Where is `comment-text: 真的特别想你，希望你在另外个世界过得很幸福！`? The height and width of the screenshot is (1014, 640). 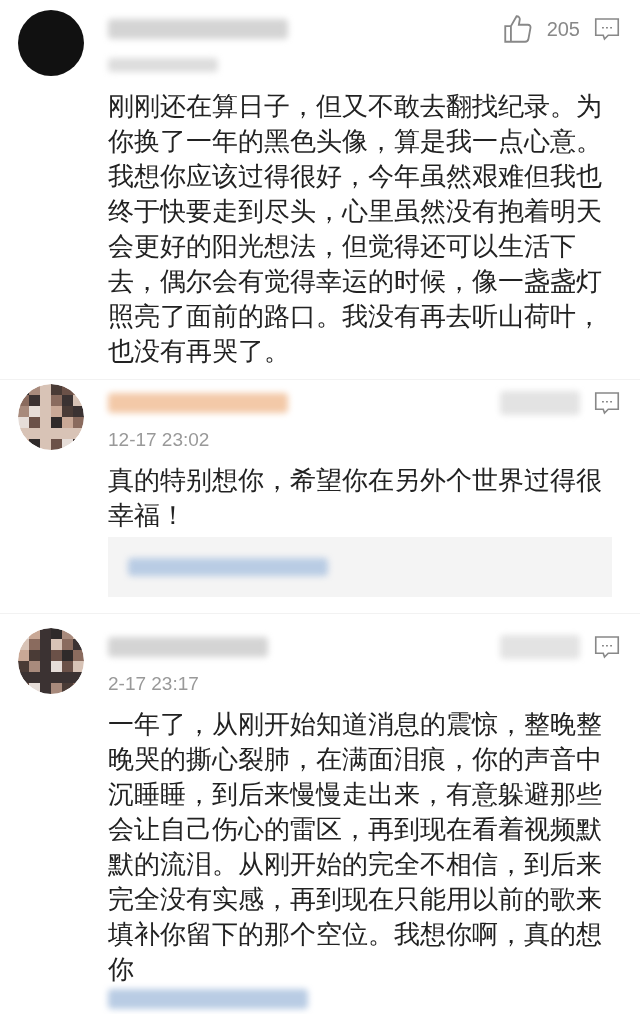 comment-text: 真的特别想你，希望你在另外个世界过得很幸福！ is located at coordinates (355, 497).